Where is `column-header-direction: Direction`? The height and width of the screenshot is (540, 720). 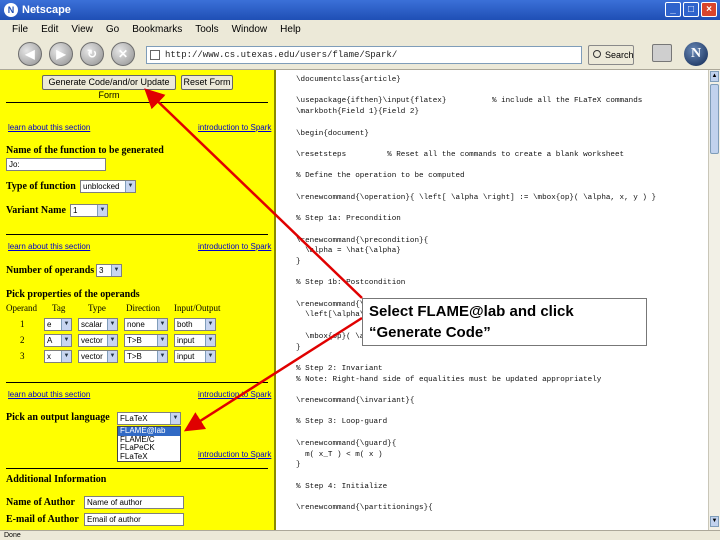 column-header-direction: Direction is located at coordinates (143, 308).